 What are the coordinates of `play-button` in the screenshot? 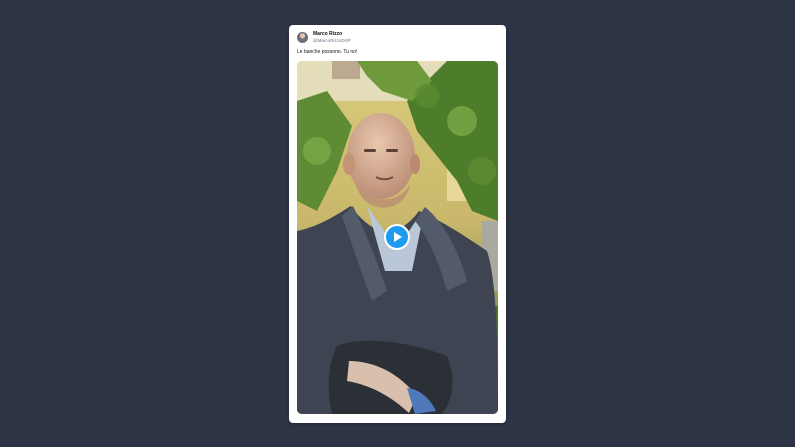 It's located at (397, 237).